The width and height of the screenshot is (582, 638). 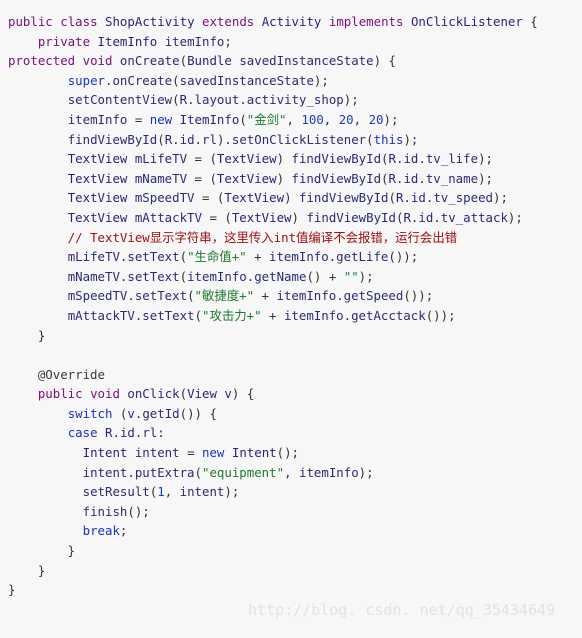 What do you see at coordinates (120, 100) in the screenshot?
I see `code-token: setContentView` at bounding box center [120, 100].